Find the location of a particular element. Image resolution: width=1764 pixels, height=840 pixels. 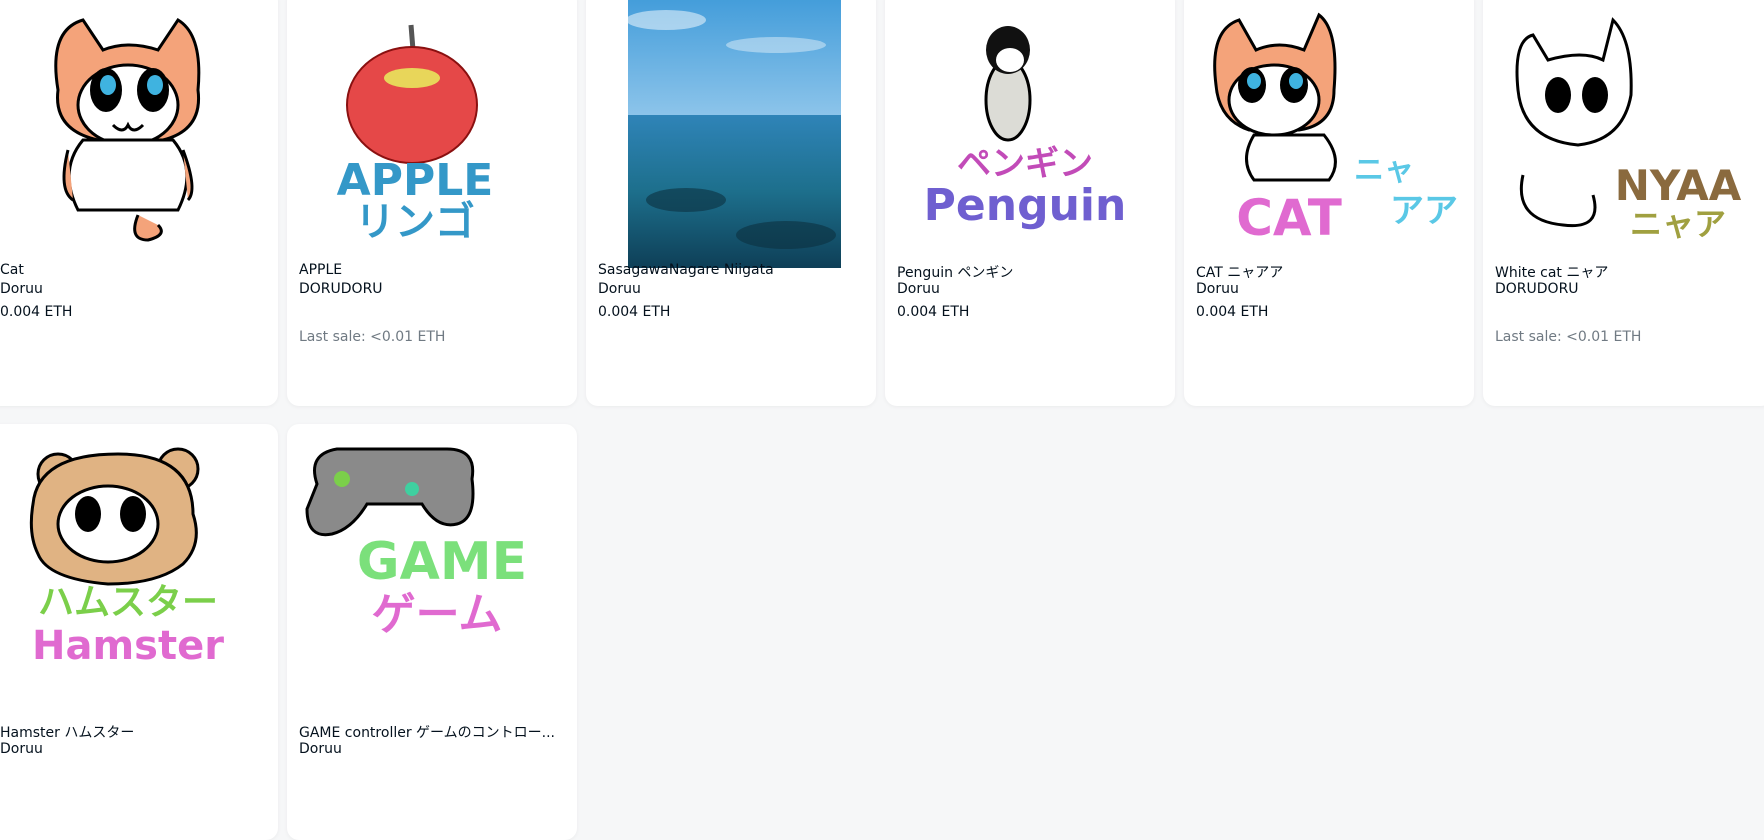

nft-name: White cat ニャア is located at coordinates (1552, 273).